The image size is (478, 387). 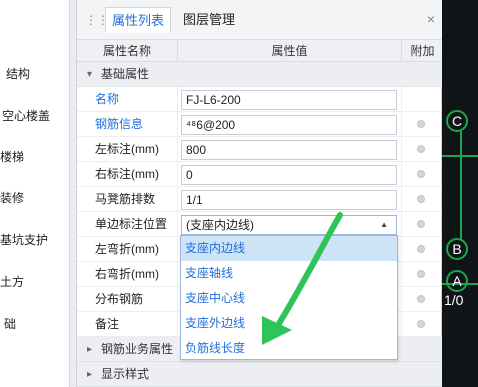 What do you see at coordinates (119, 124) in the screenshot?
I see `property-label: 钢筋信息` at bounding box center [119, 124].